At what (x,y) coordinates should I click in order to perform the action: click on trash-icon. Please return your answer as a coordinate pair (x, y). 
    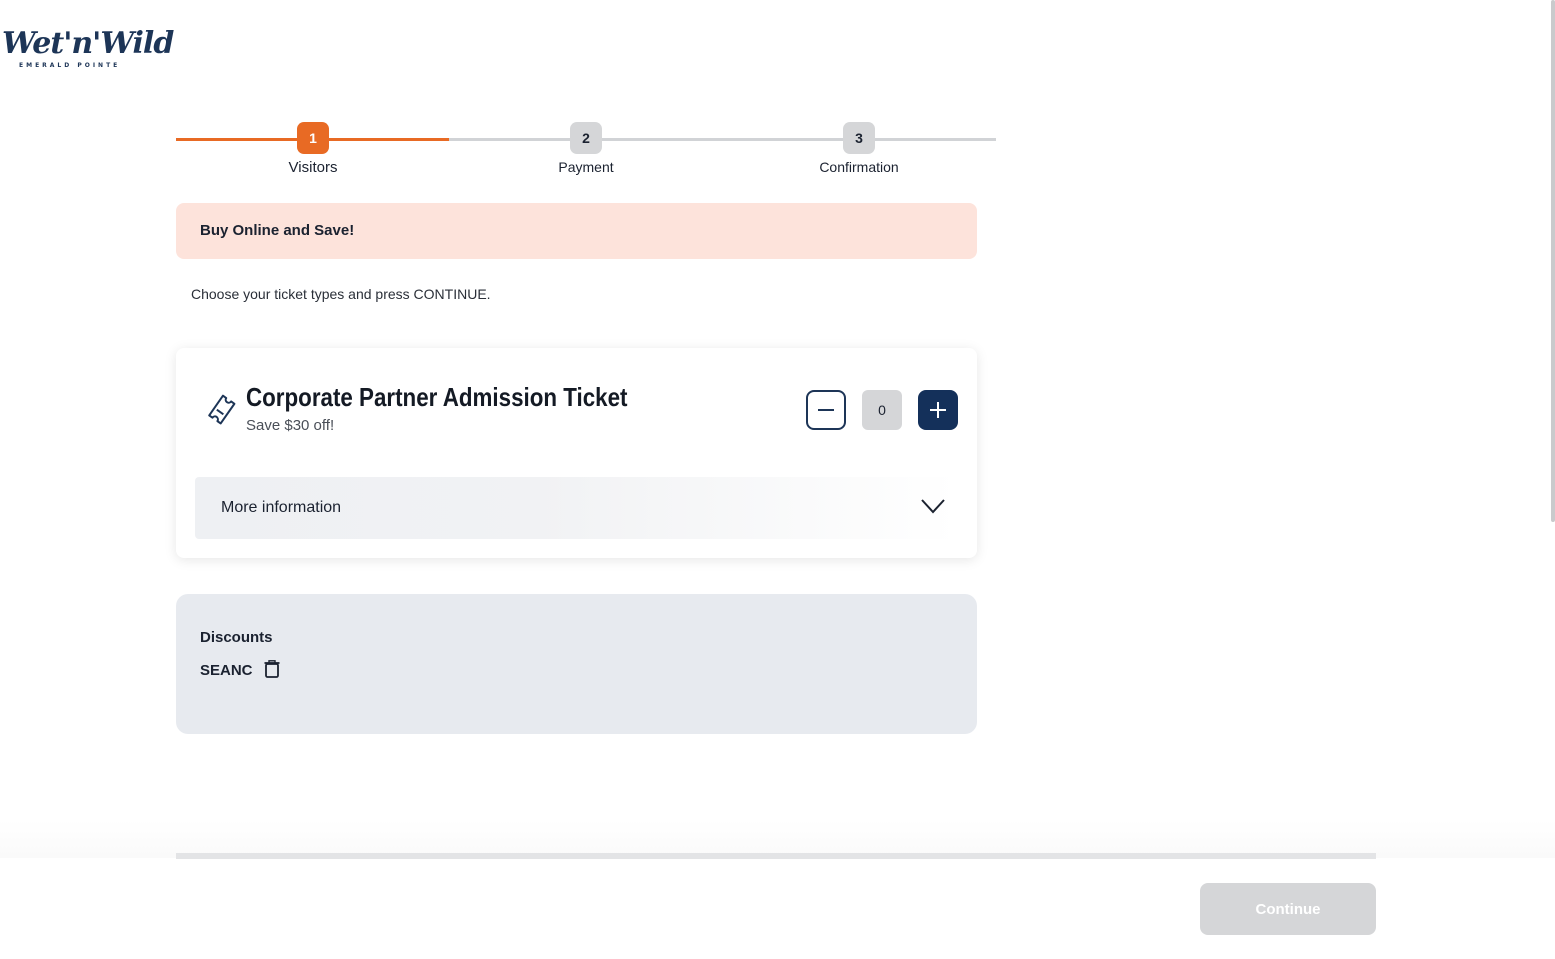
    Looking at the image, I should click on (272, 669).